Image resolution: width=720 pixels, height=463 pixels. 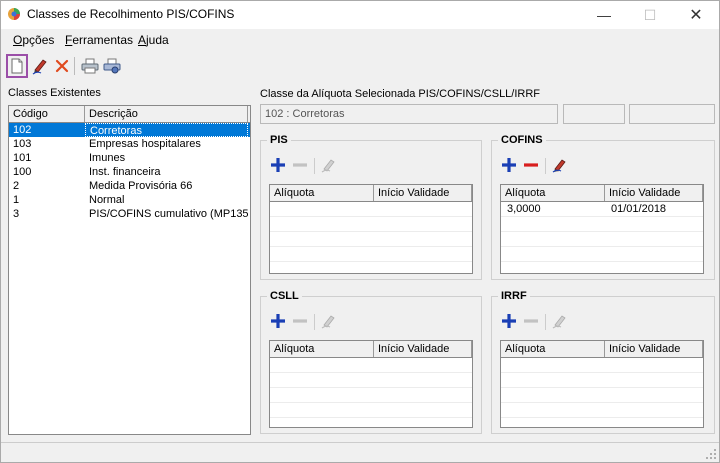 What do you see at coordinates (129, 144) in the screenshot?
I see `table-row: 103 Empresas hospitalares` at bounding box center [129, 144].